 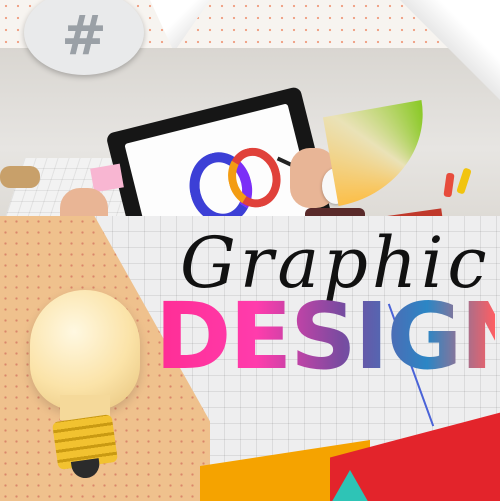 What do you see at coordinates (380, 153) in the screenshot?
I see `color-swatch-fan` at bounding box center [380, 153].